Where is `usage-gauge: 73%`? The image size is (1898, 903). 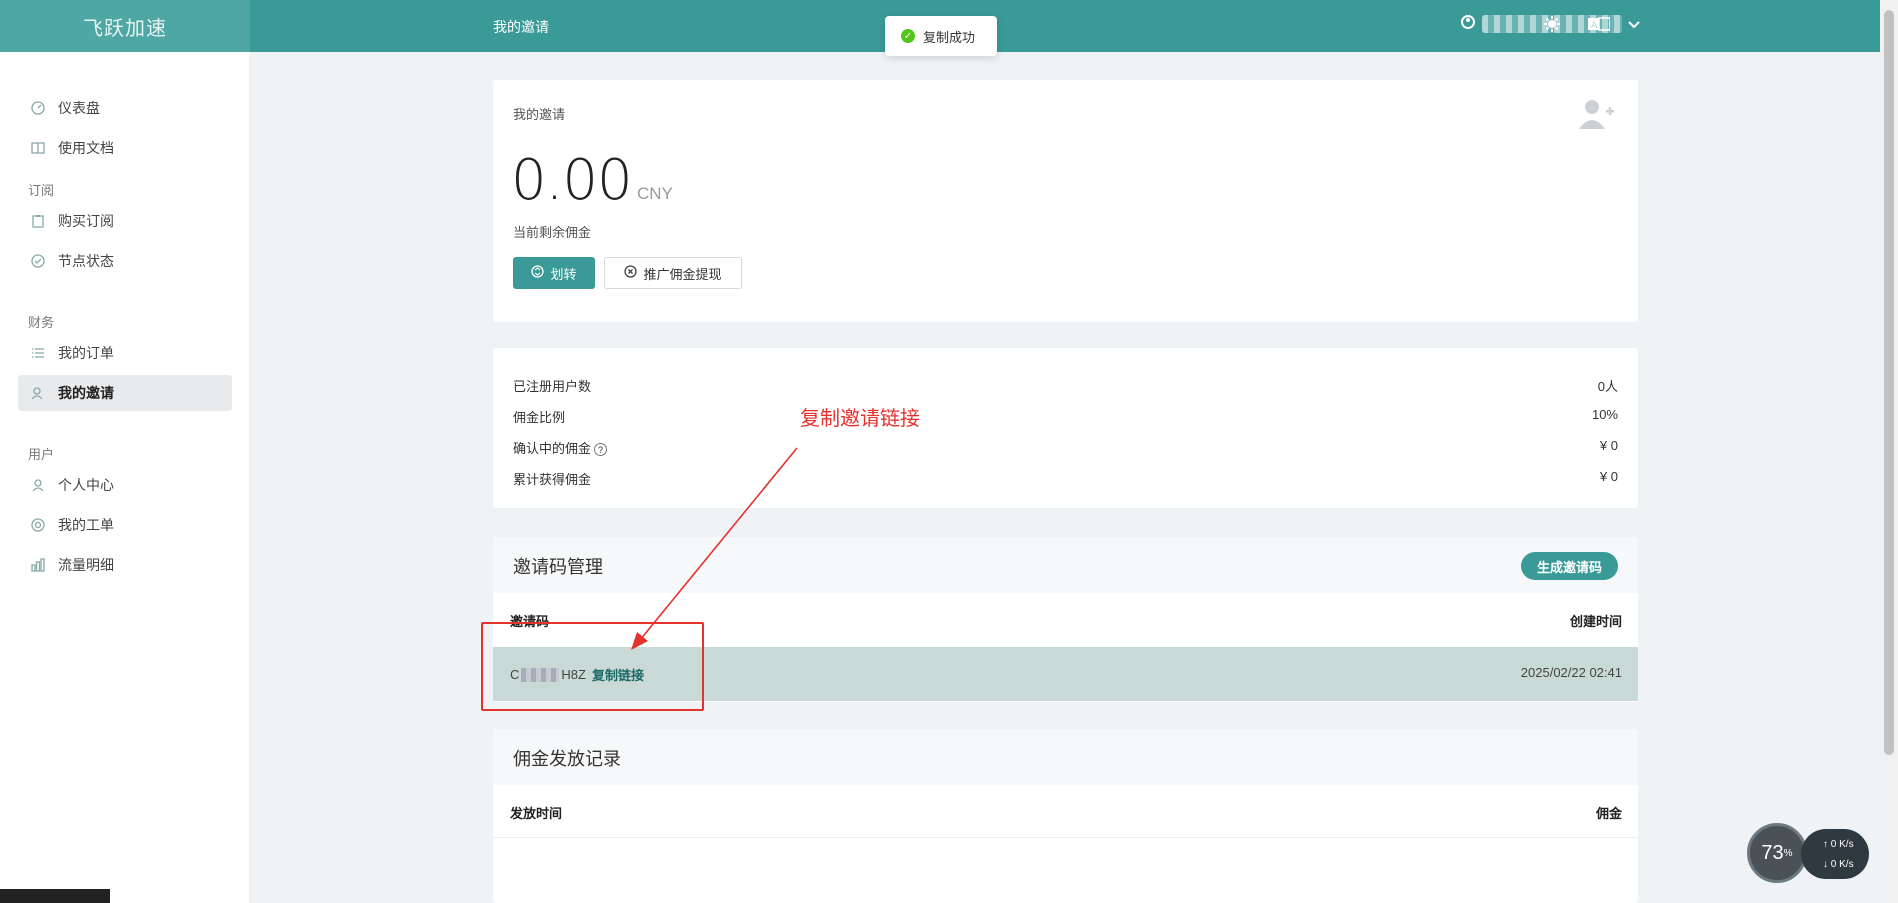 usage-gauge: 73% is located at coordinates (1777, 853).